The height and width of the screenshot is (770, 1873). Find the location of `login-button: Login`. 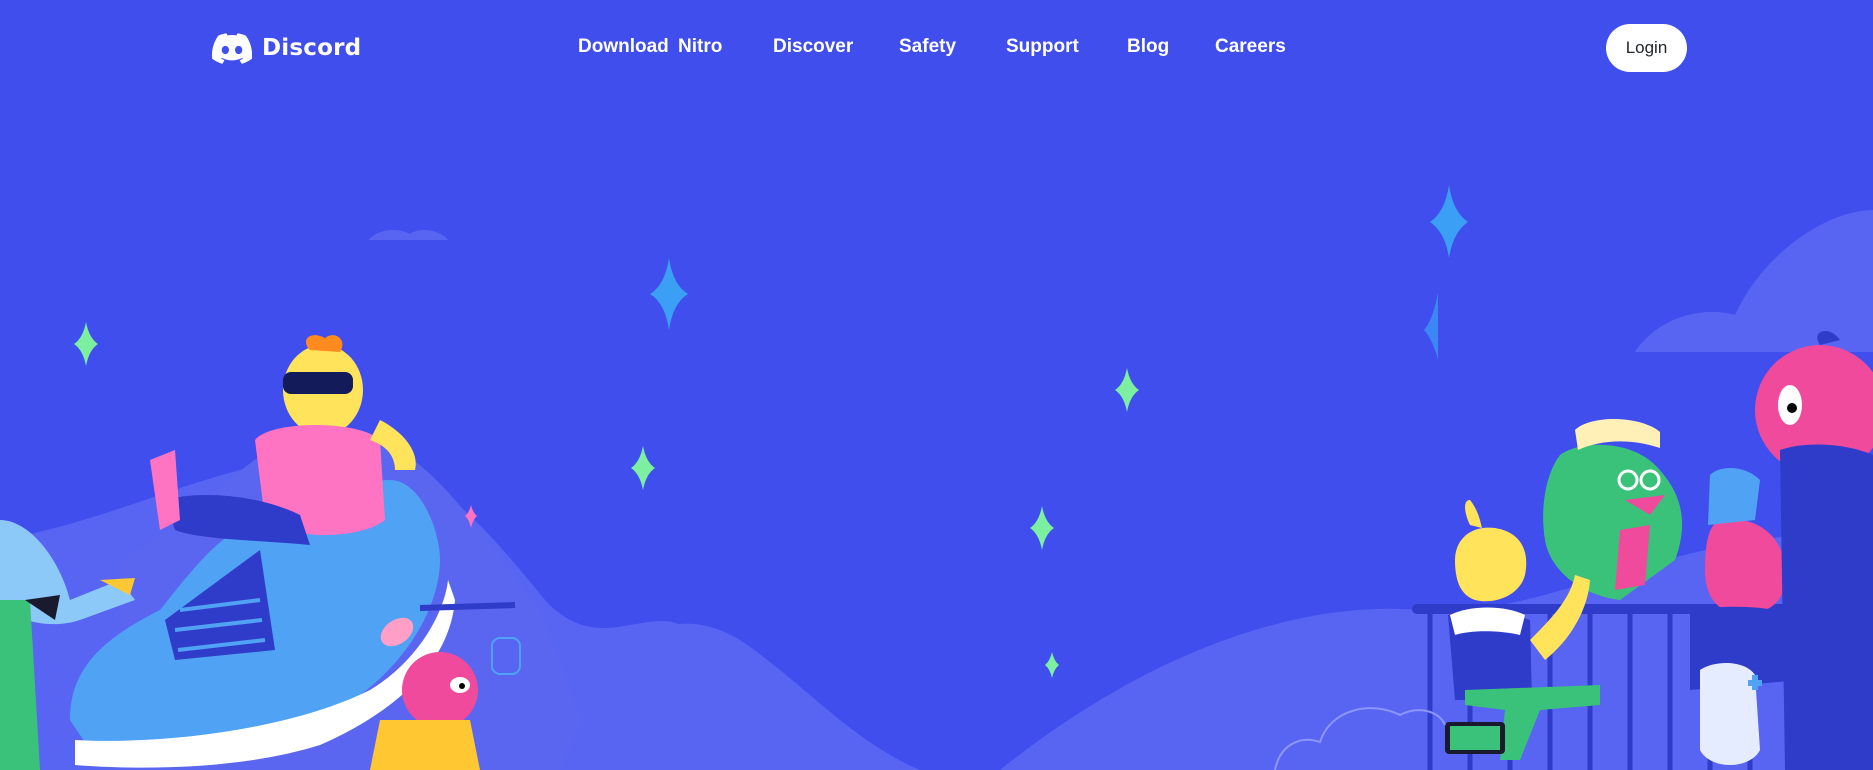

login-button: Login is located at coordinates (1646, 48).